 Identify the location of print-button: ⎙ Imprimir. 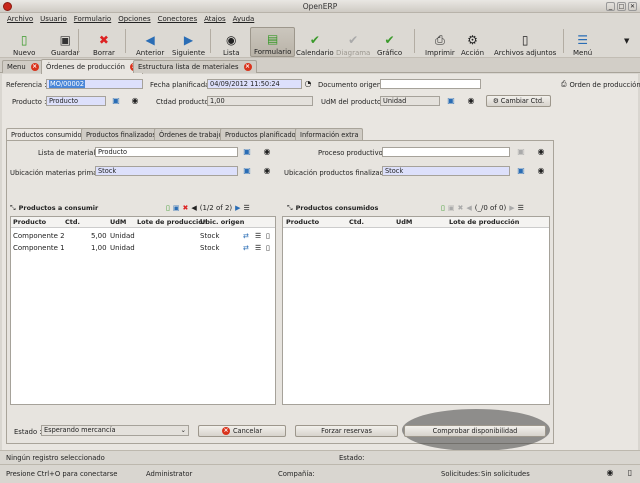
(440, 42).